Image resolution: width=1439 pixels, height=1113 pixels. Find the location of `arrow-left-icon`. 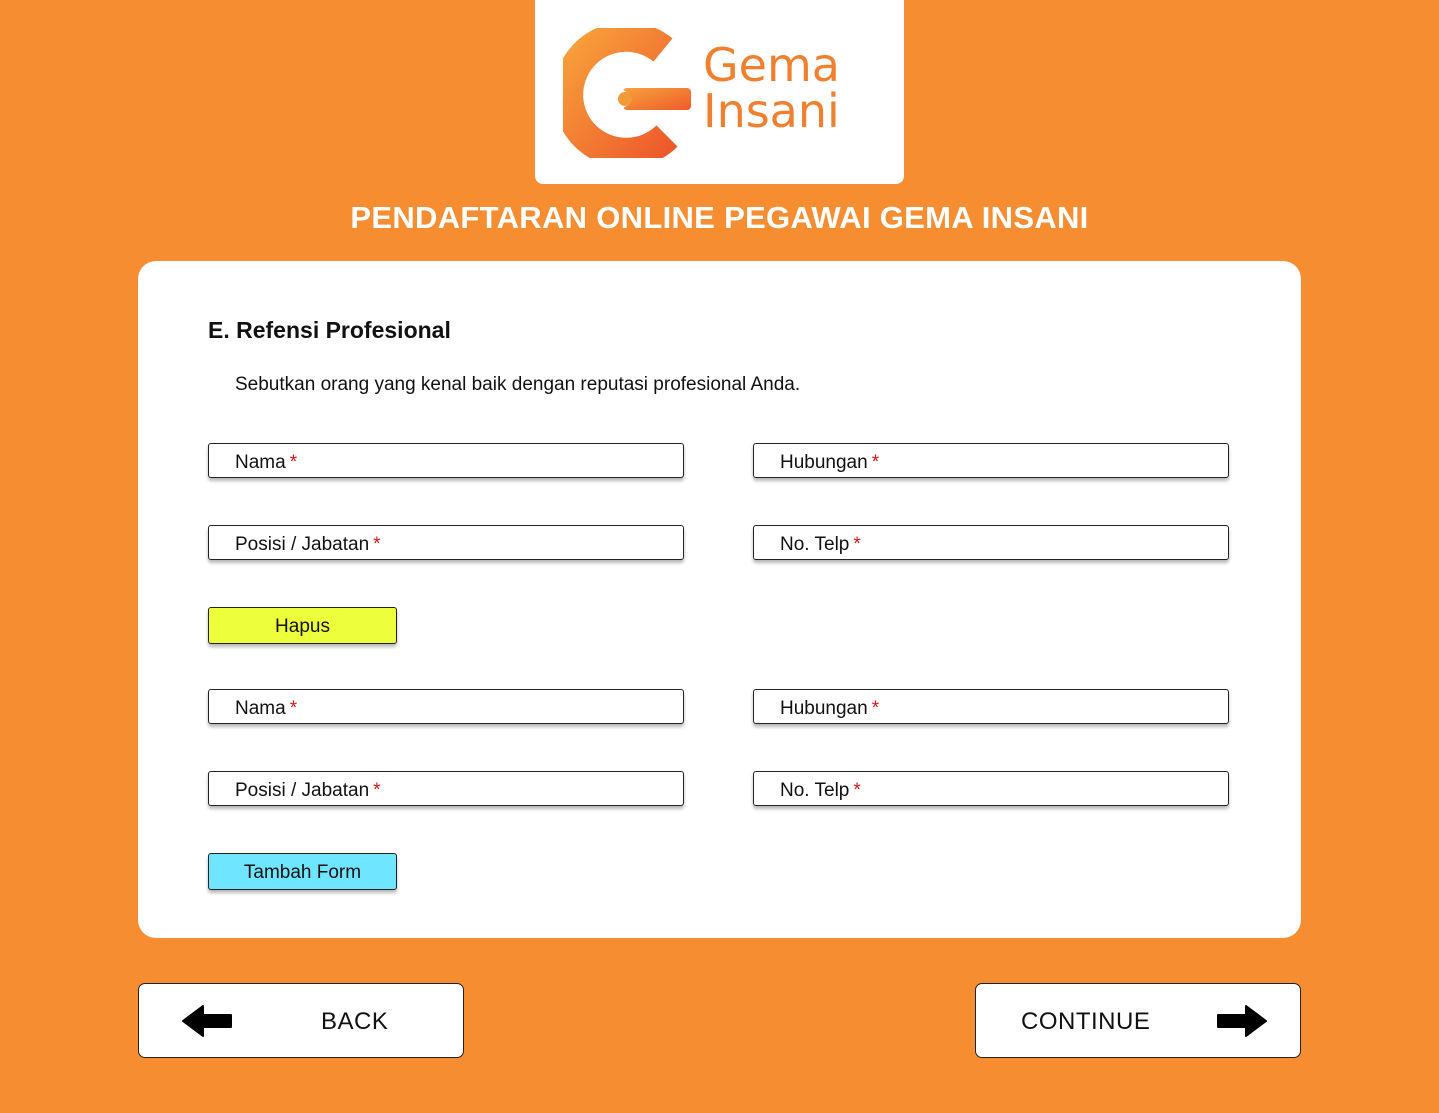

arrow-left-icon is located at coordinates (207, 1021).